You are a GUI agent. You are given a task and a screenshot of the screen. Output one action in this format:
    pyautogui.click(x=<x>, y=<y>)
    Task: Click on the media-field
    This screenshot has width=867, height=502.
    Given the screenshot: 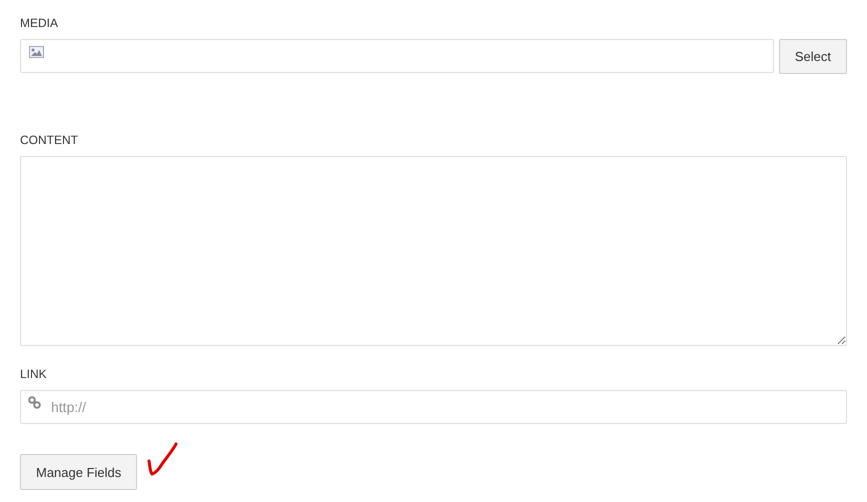 What is the action you would take?
    pyautogui.click(x=397, y=56)
    